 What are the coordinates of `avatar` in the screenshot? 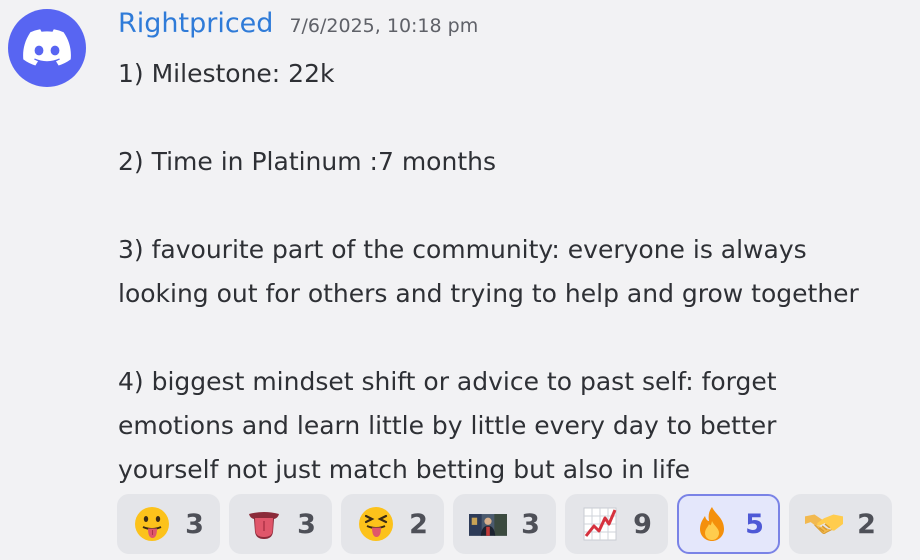 It's located at (47, 48).